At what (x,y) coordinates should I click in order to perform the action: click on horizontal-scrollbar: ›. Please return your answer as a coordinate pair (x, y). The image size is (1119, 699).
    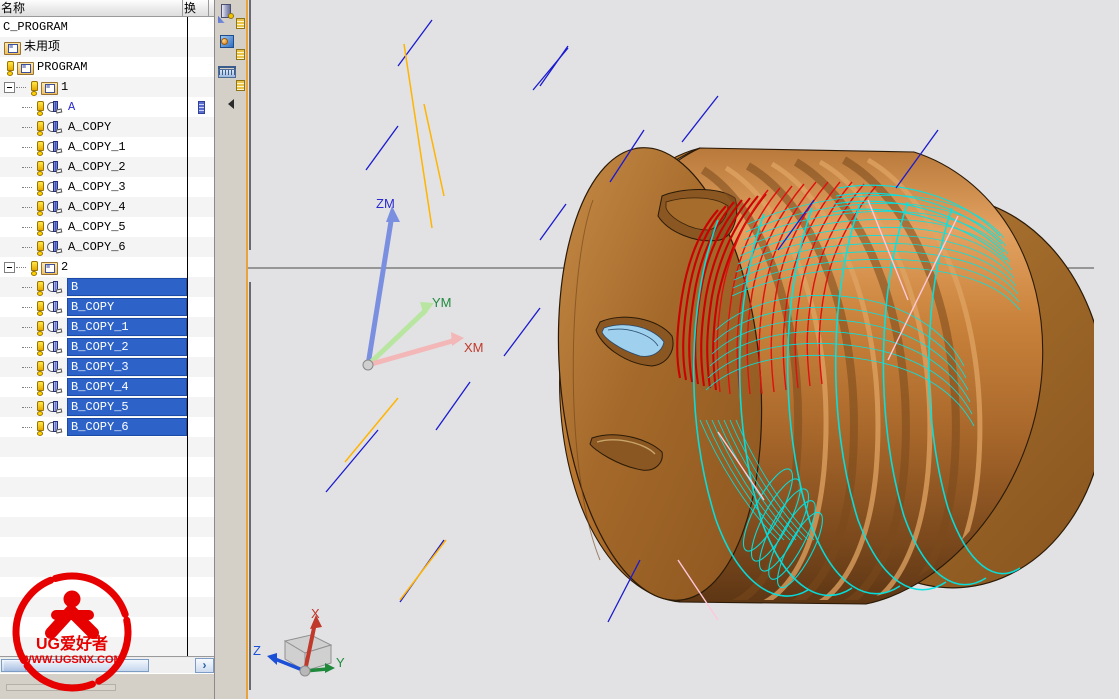
    Looking at the image, I should click on (107, 664).